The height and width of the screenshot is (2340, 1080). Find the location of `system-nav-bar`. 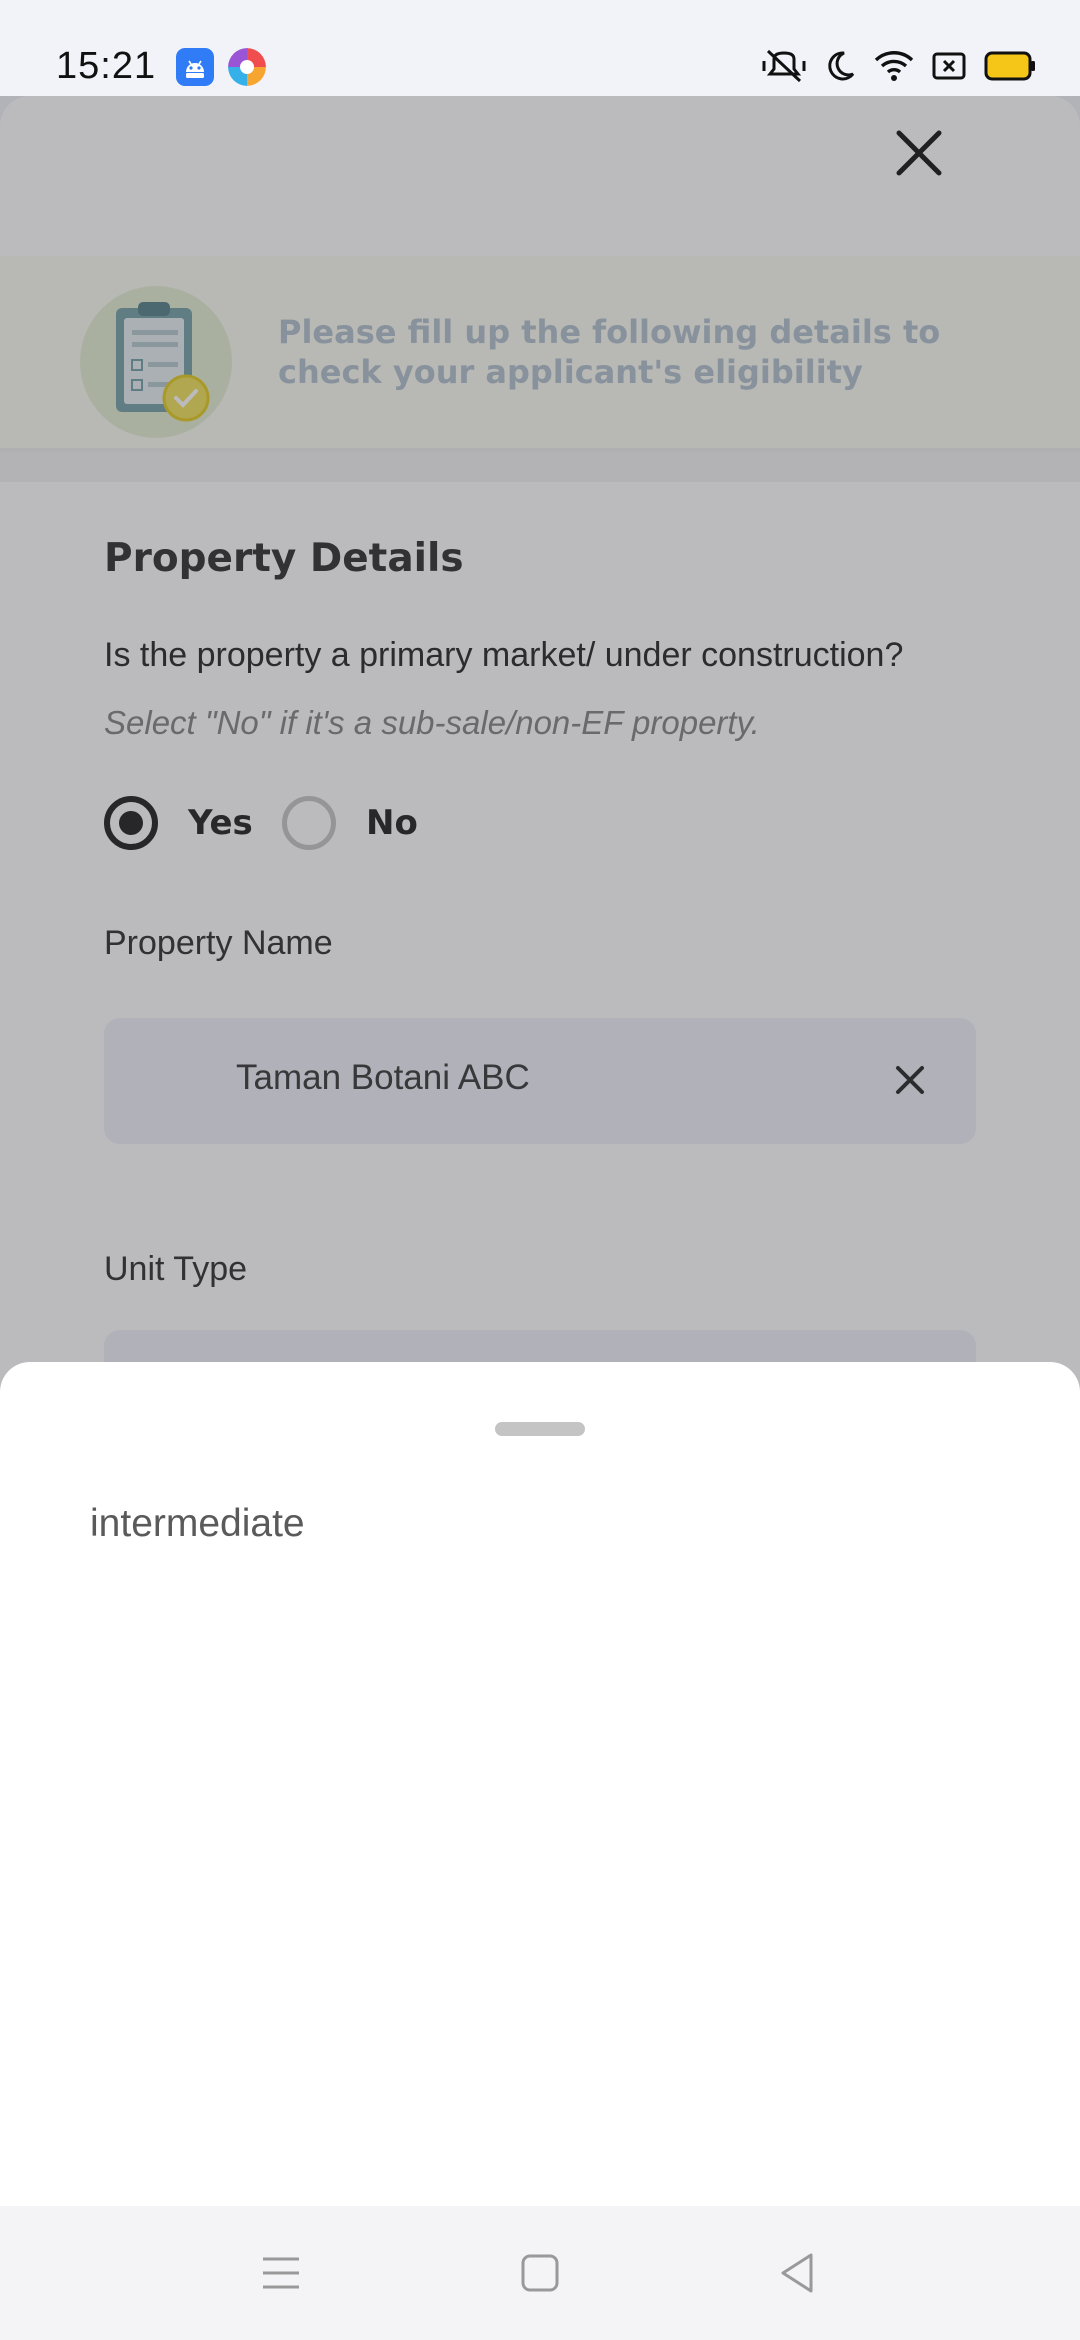

system-nav-bar is located at coordinates (540, 2273).